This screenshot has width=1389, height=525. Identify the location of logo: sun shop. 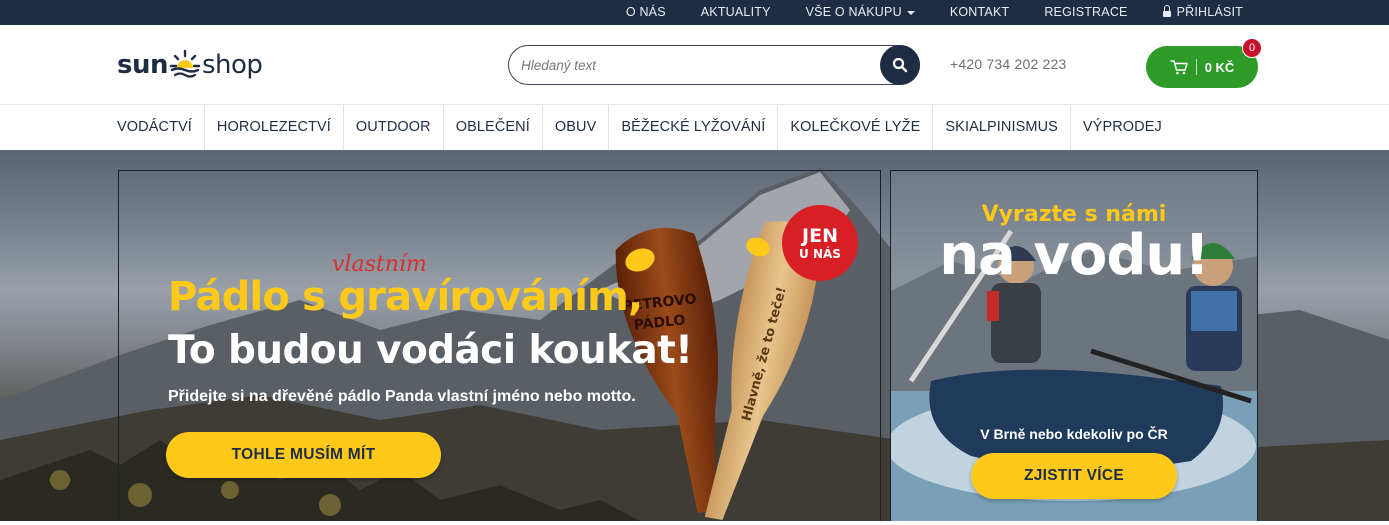
(190, 65).